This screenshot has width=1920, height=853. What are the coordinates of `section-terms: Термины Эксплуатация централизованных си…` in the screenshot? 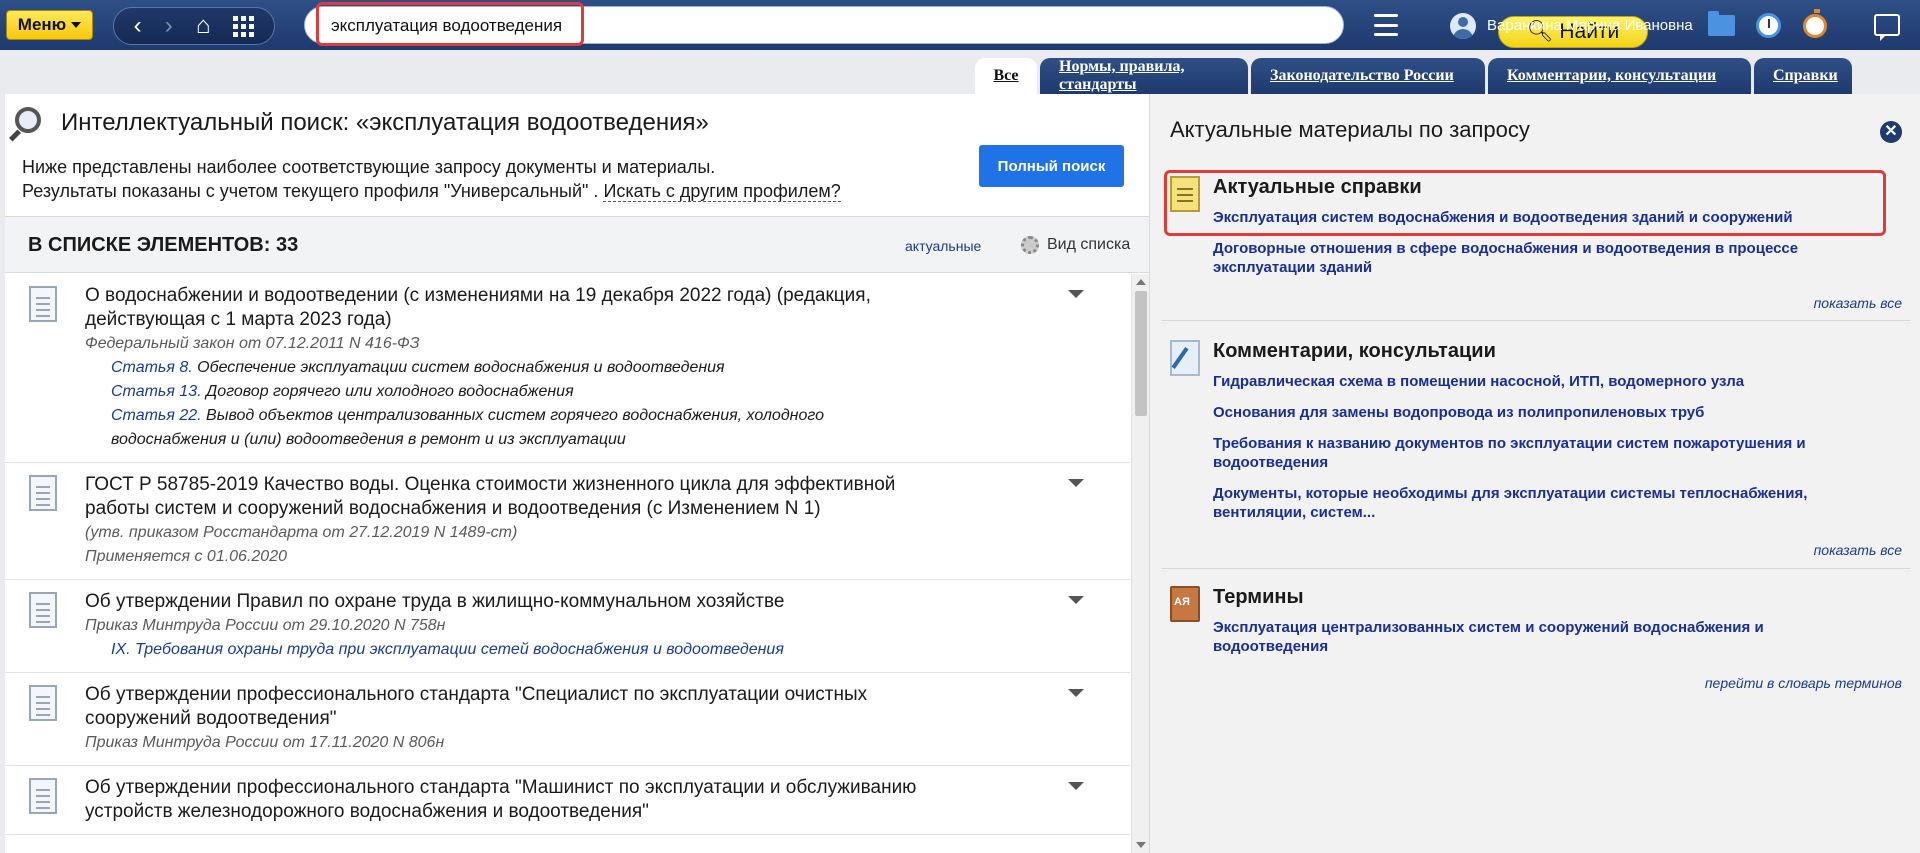 It's located at (1540, 631).